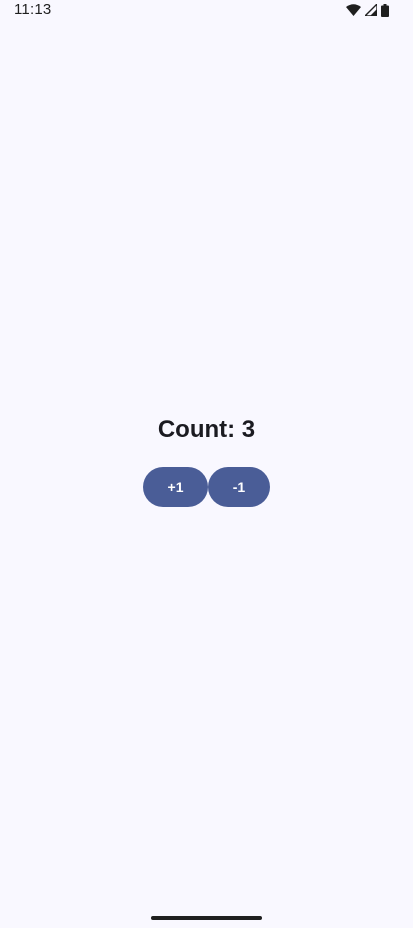 The height and width of the screenshot is (928, 413). Describe the element at coordinates (33, 9) in the screenshot. I see `status-time: 11:13` at that location.